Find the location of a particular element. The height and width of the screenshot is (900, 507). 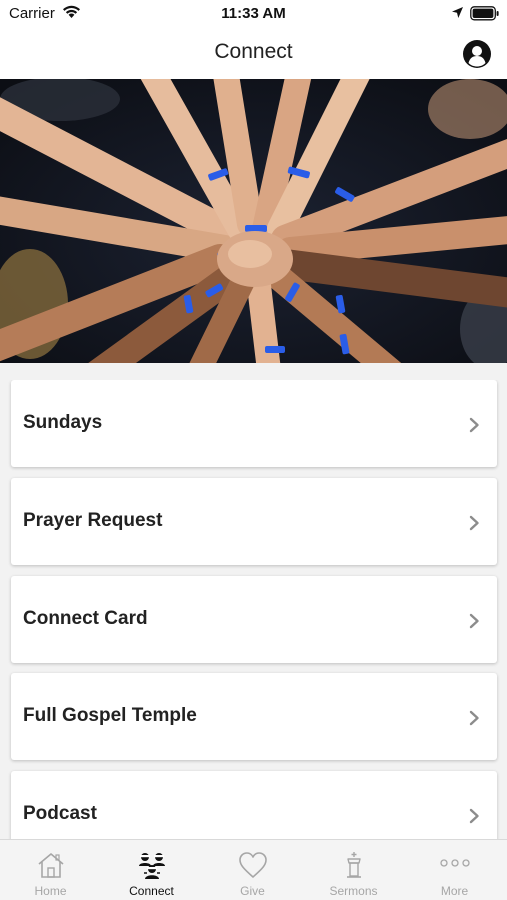

tab-give: Give is located at coordinates (252, 870).